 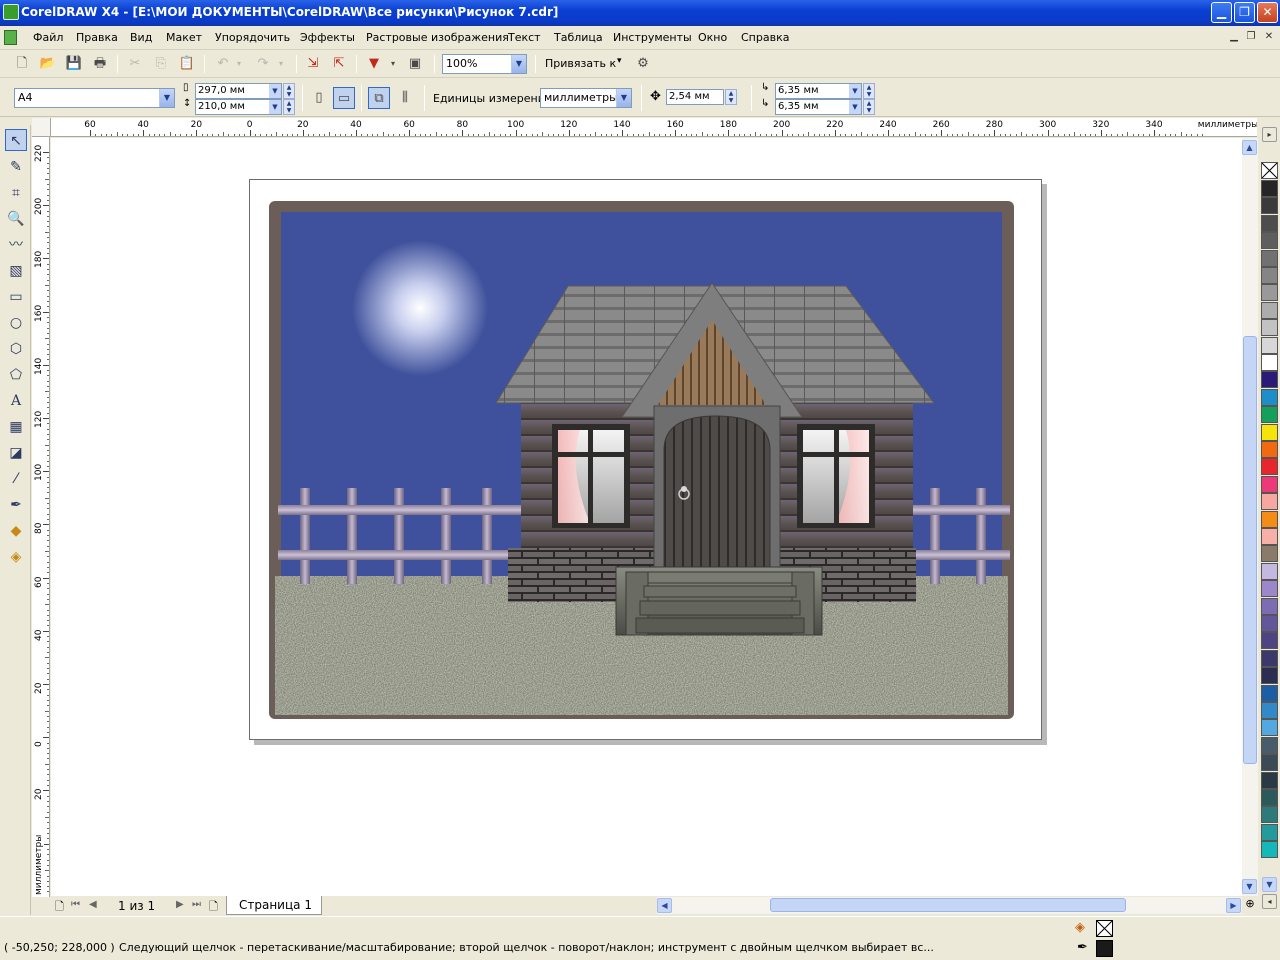 What do you see at coordinates (374, 64) in the screenshot?
I see `application-launcher-icon: ▼` at bounding box center [374, 64].